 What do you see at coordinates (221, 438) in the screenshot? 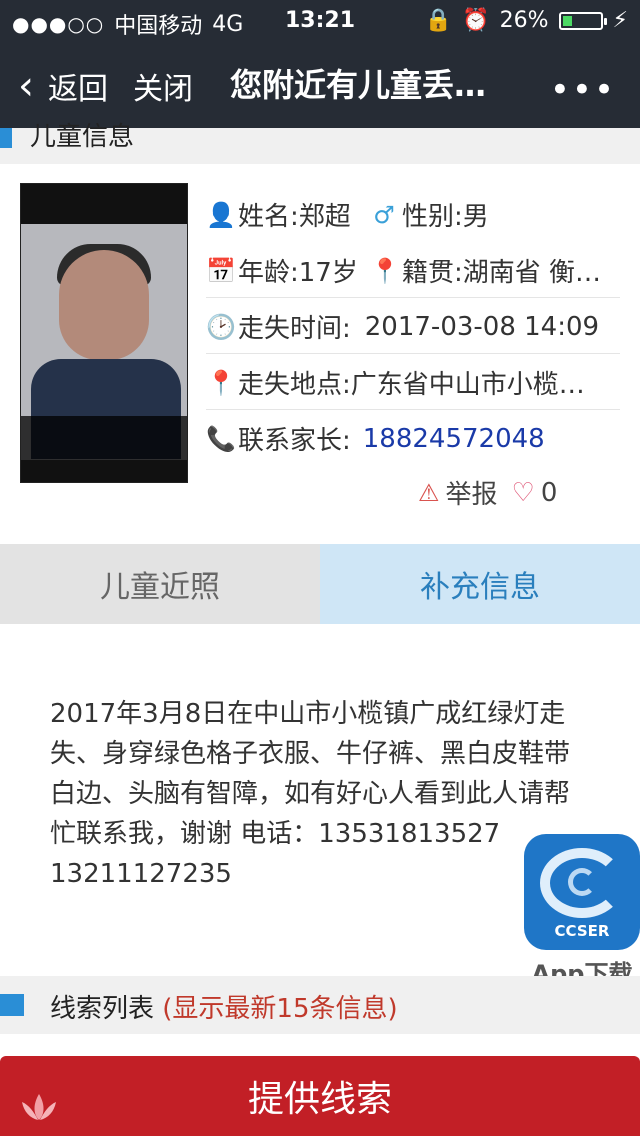
I see `phone-icon: 📞` at bounding box center [221, 438].